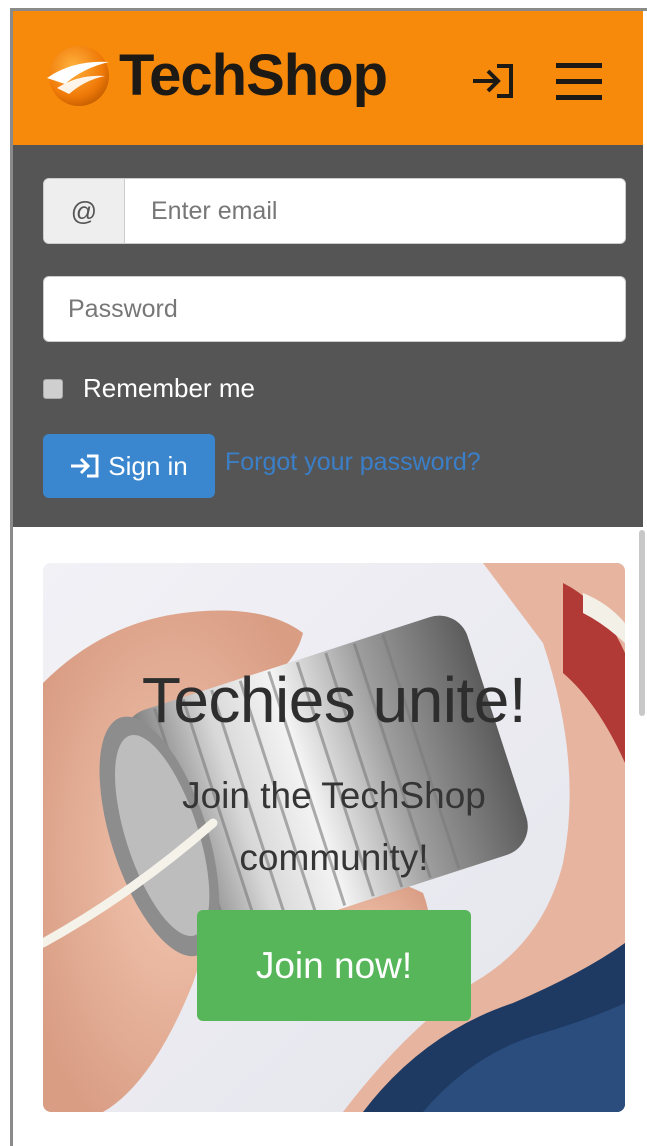 The image size is (647, 1146). Describe the element at coordinates (353, 462) in the screenshot. I see `forgot-password-link: Forgot your password?` at that location.